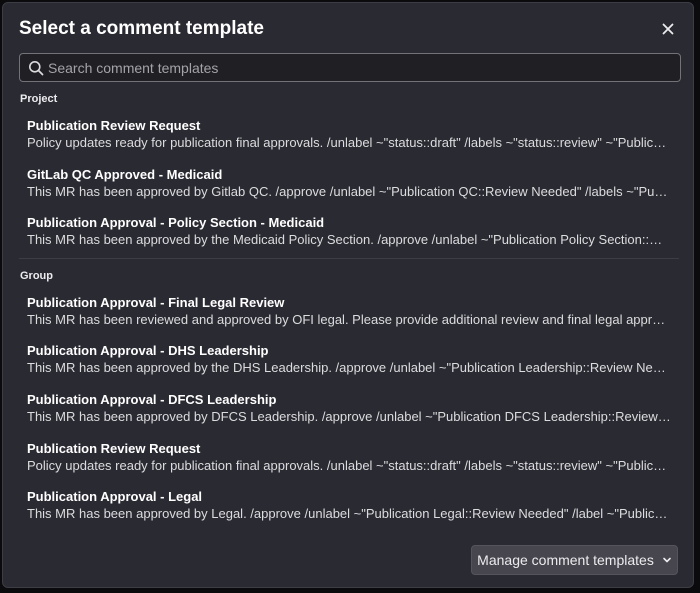  Describe the element at coordinates (36, 67) in the screenshot. I see `search-icon` at that location.